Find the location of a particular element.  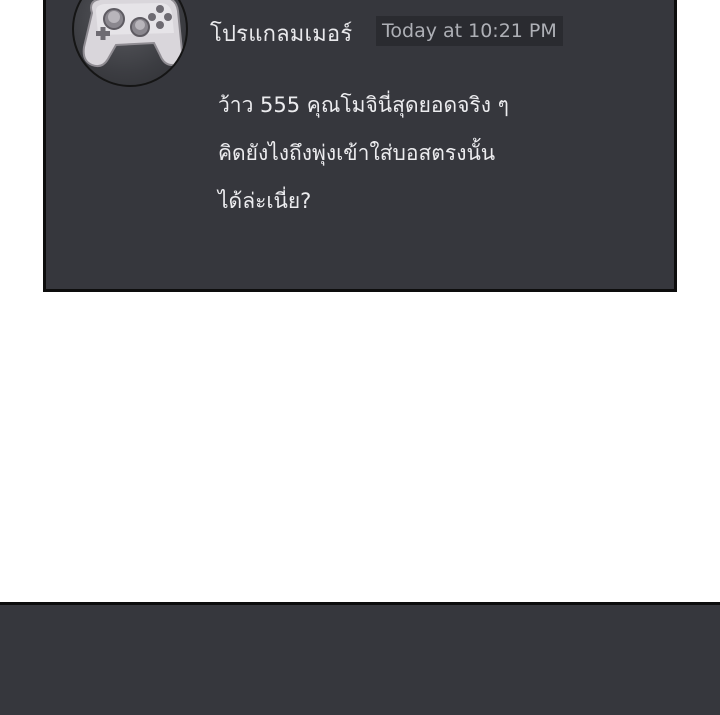

game-controller-icon is located at coordinates (133, 34).